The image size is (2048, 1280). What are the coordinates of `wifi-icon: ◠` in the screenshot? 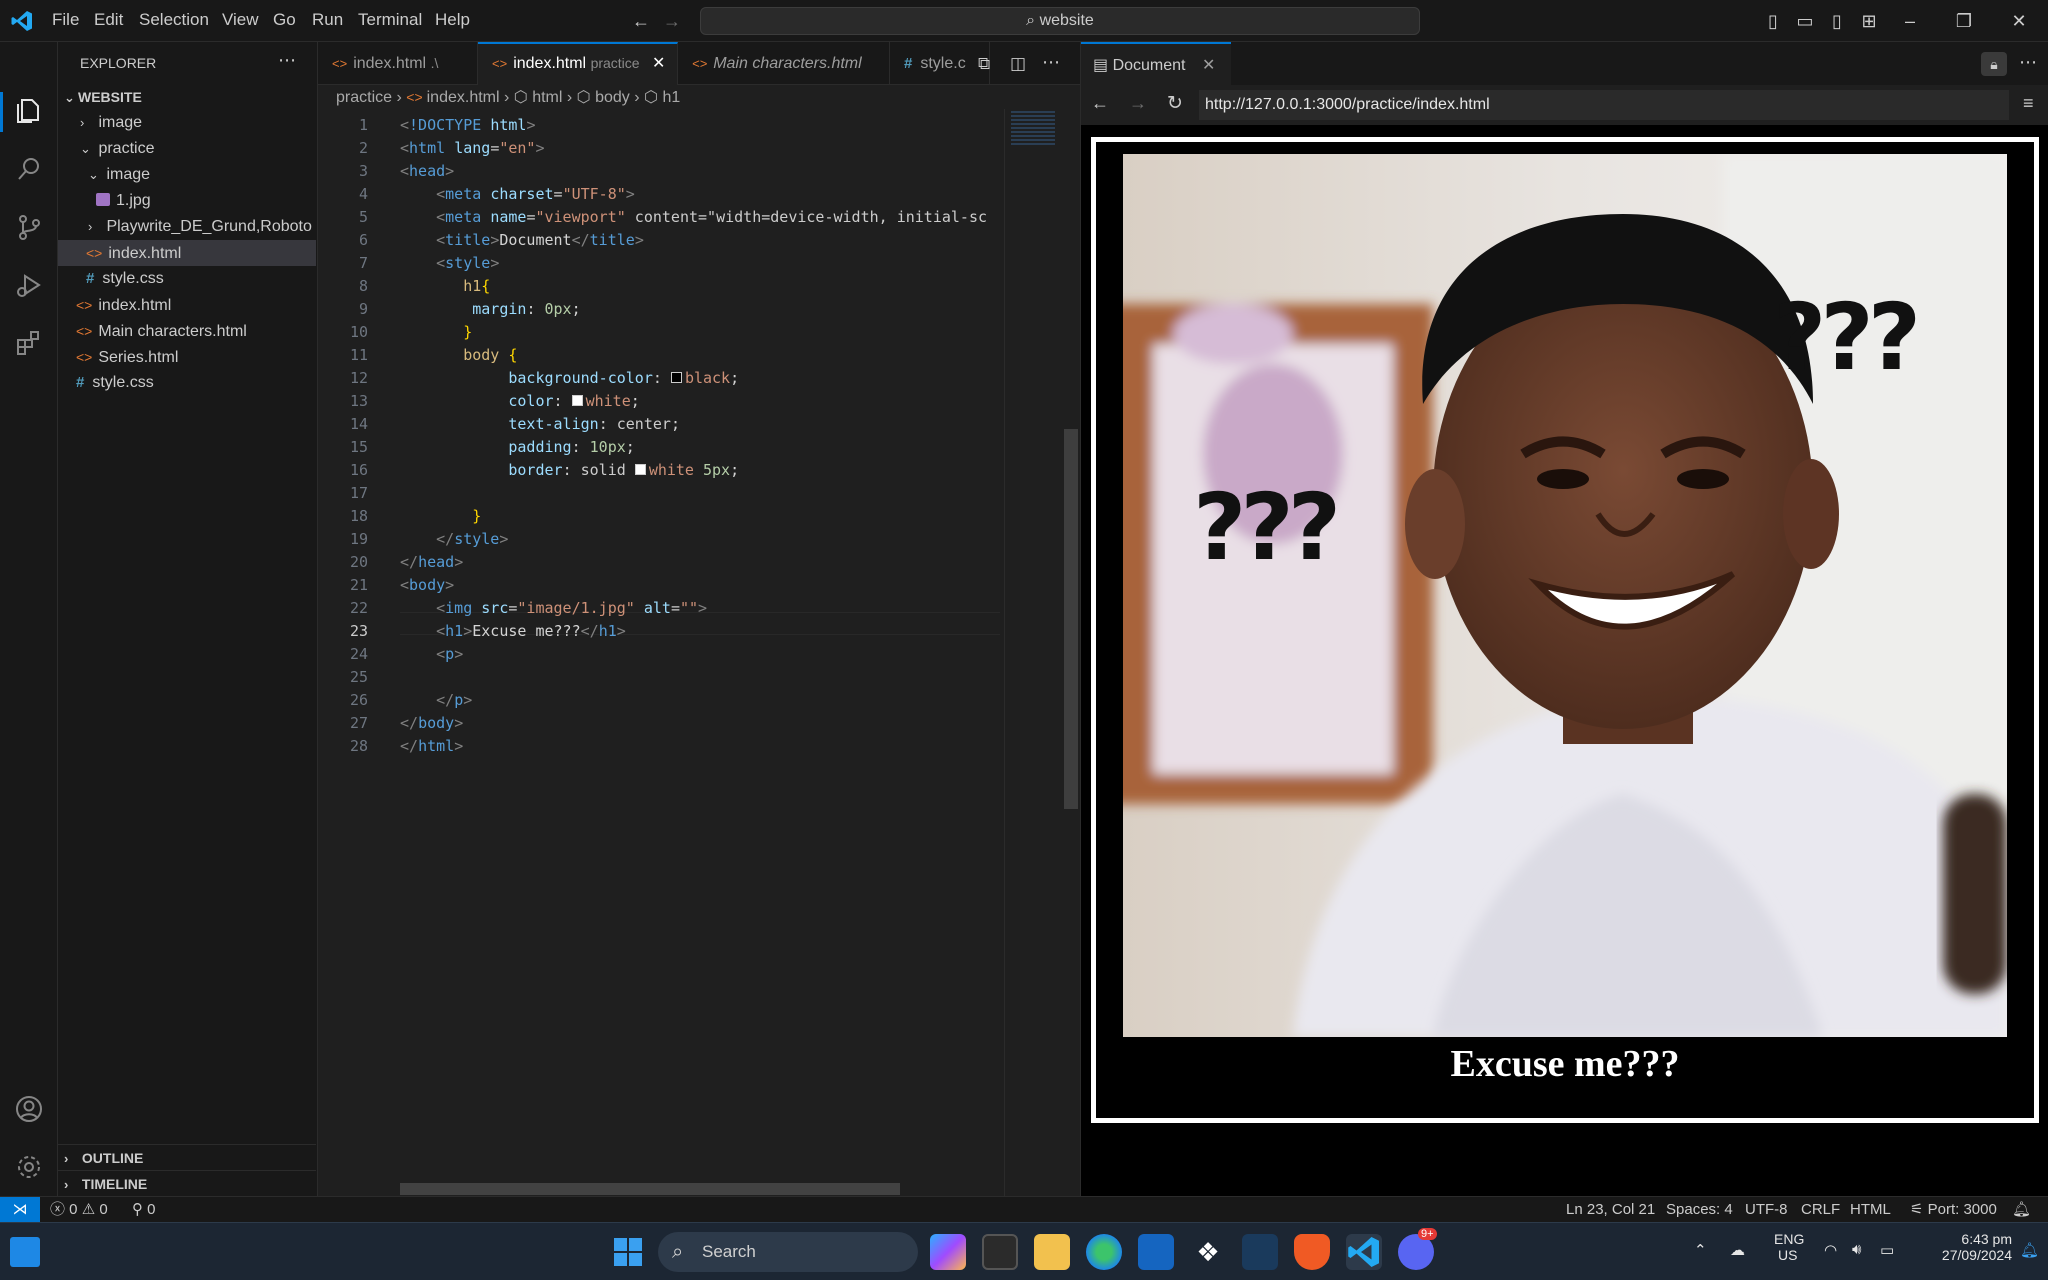 It's located at (1830, 1250).